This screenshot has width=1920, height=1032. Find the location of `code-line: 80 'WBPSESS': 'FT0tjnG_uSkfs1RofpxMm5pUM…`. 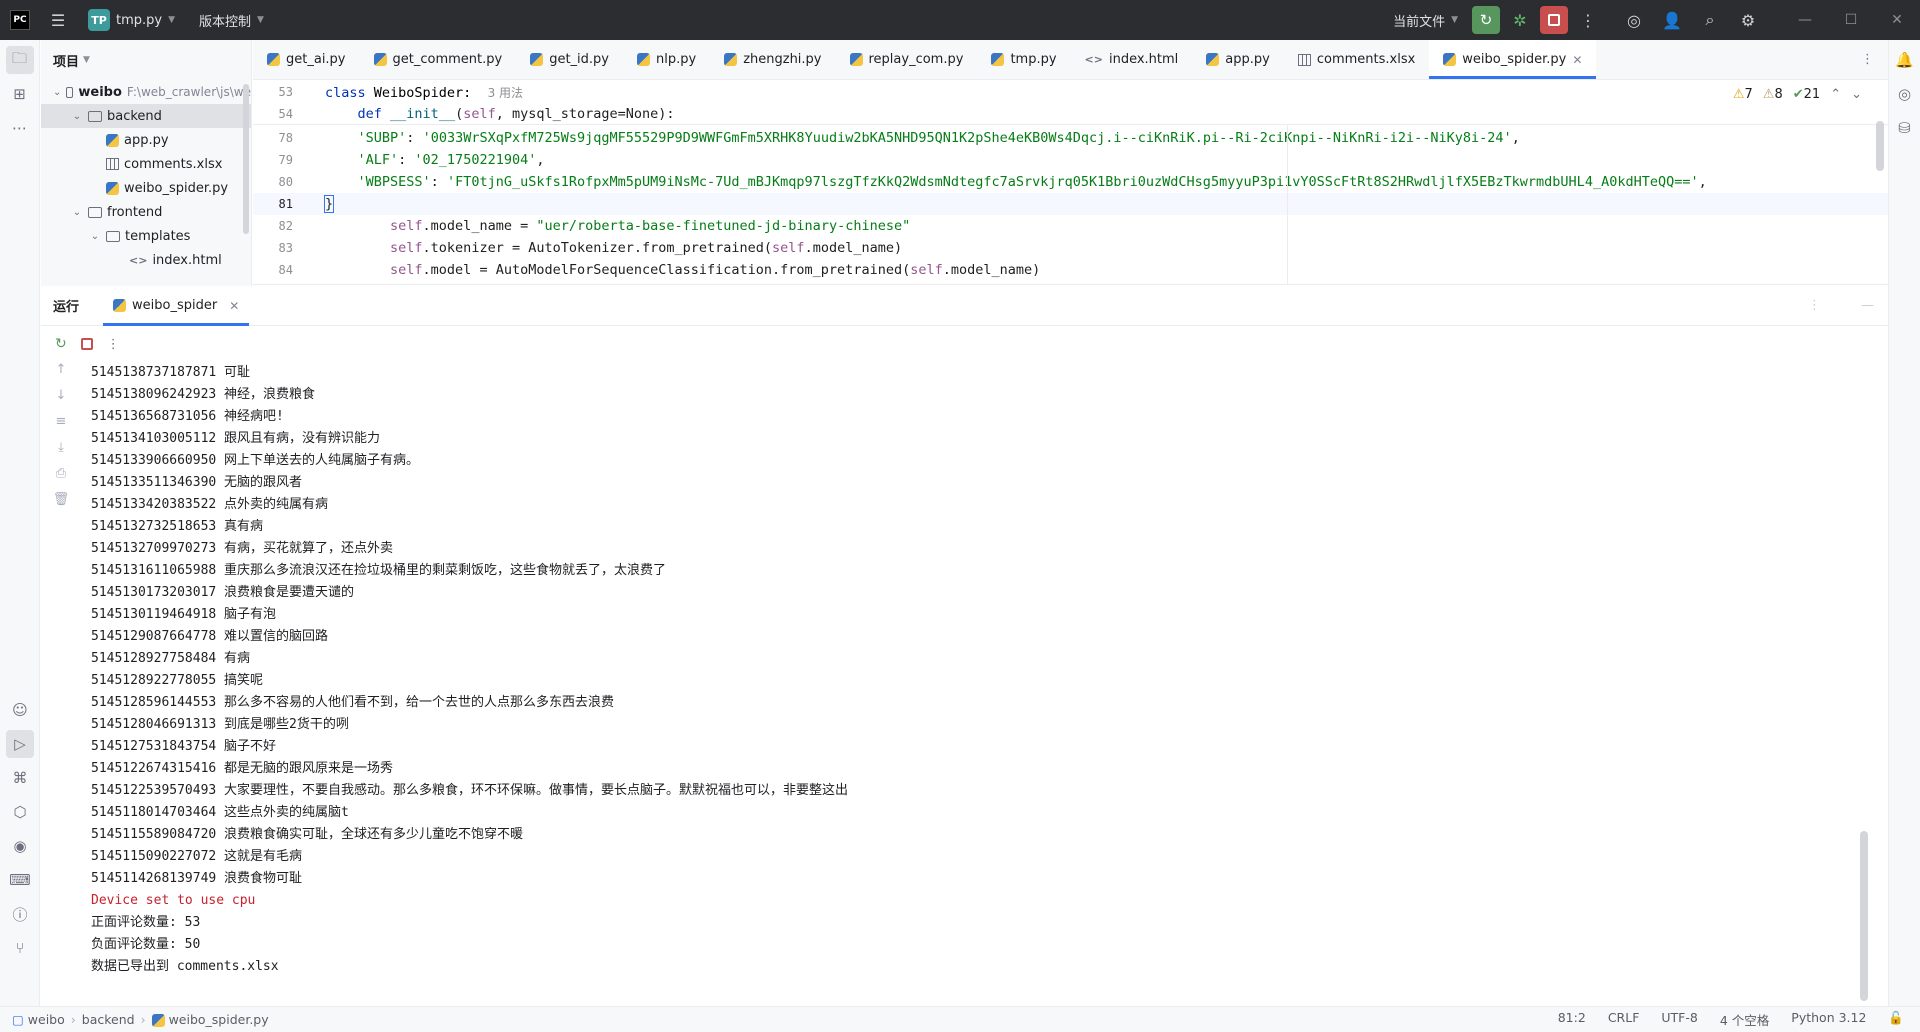

code-line: 80 'WBPSESS': 'FT0tjnG_uSkfs1RofpxMm5pUM… is located at coordinates (980, 182).